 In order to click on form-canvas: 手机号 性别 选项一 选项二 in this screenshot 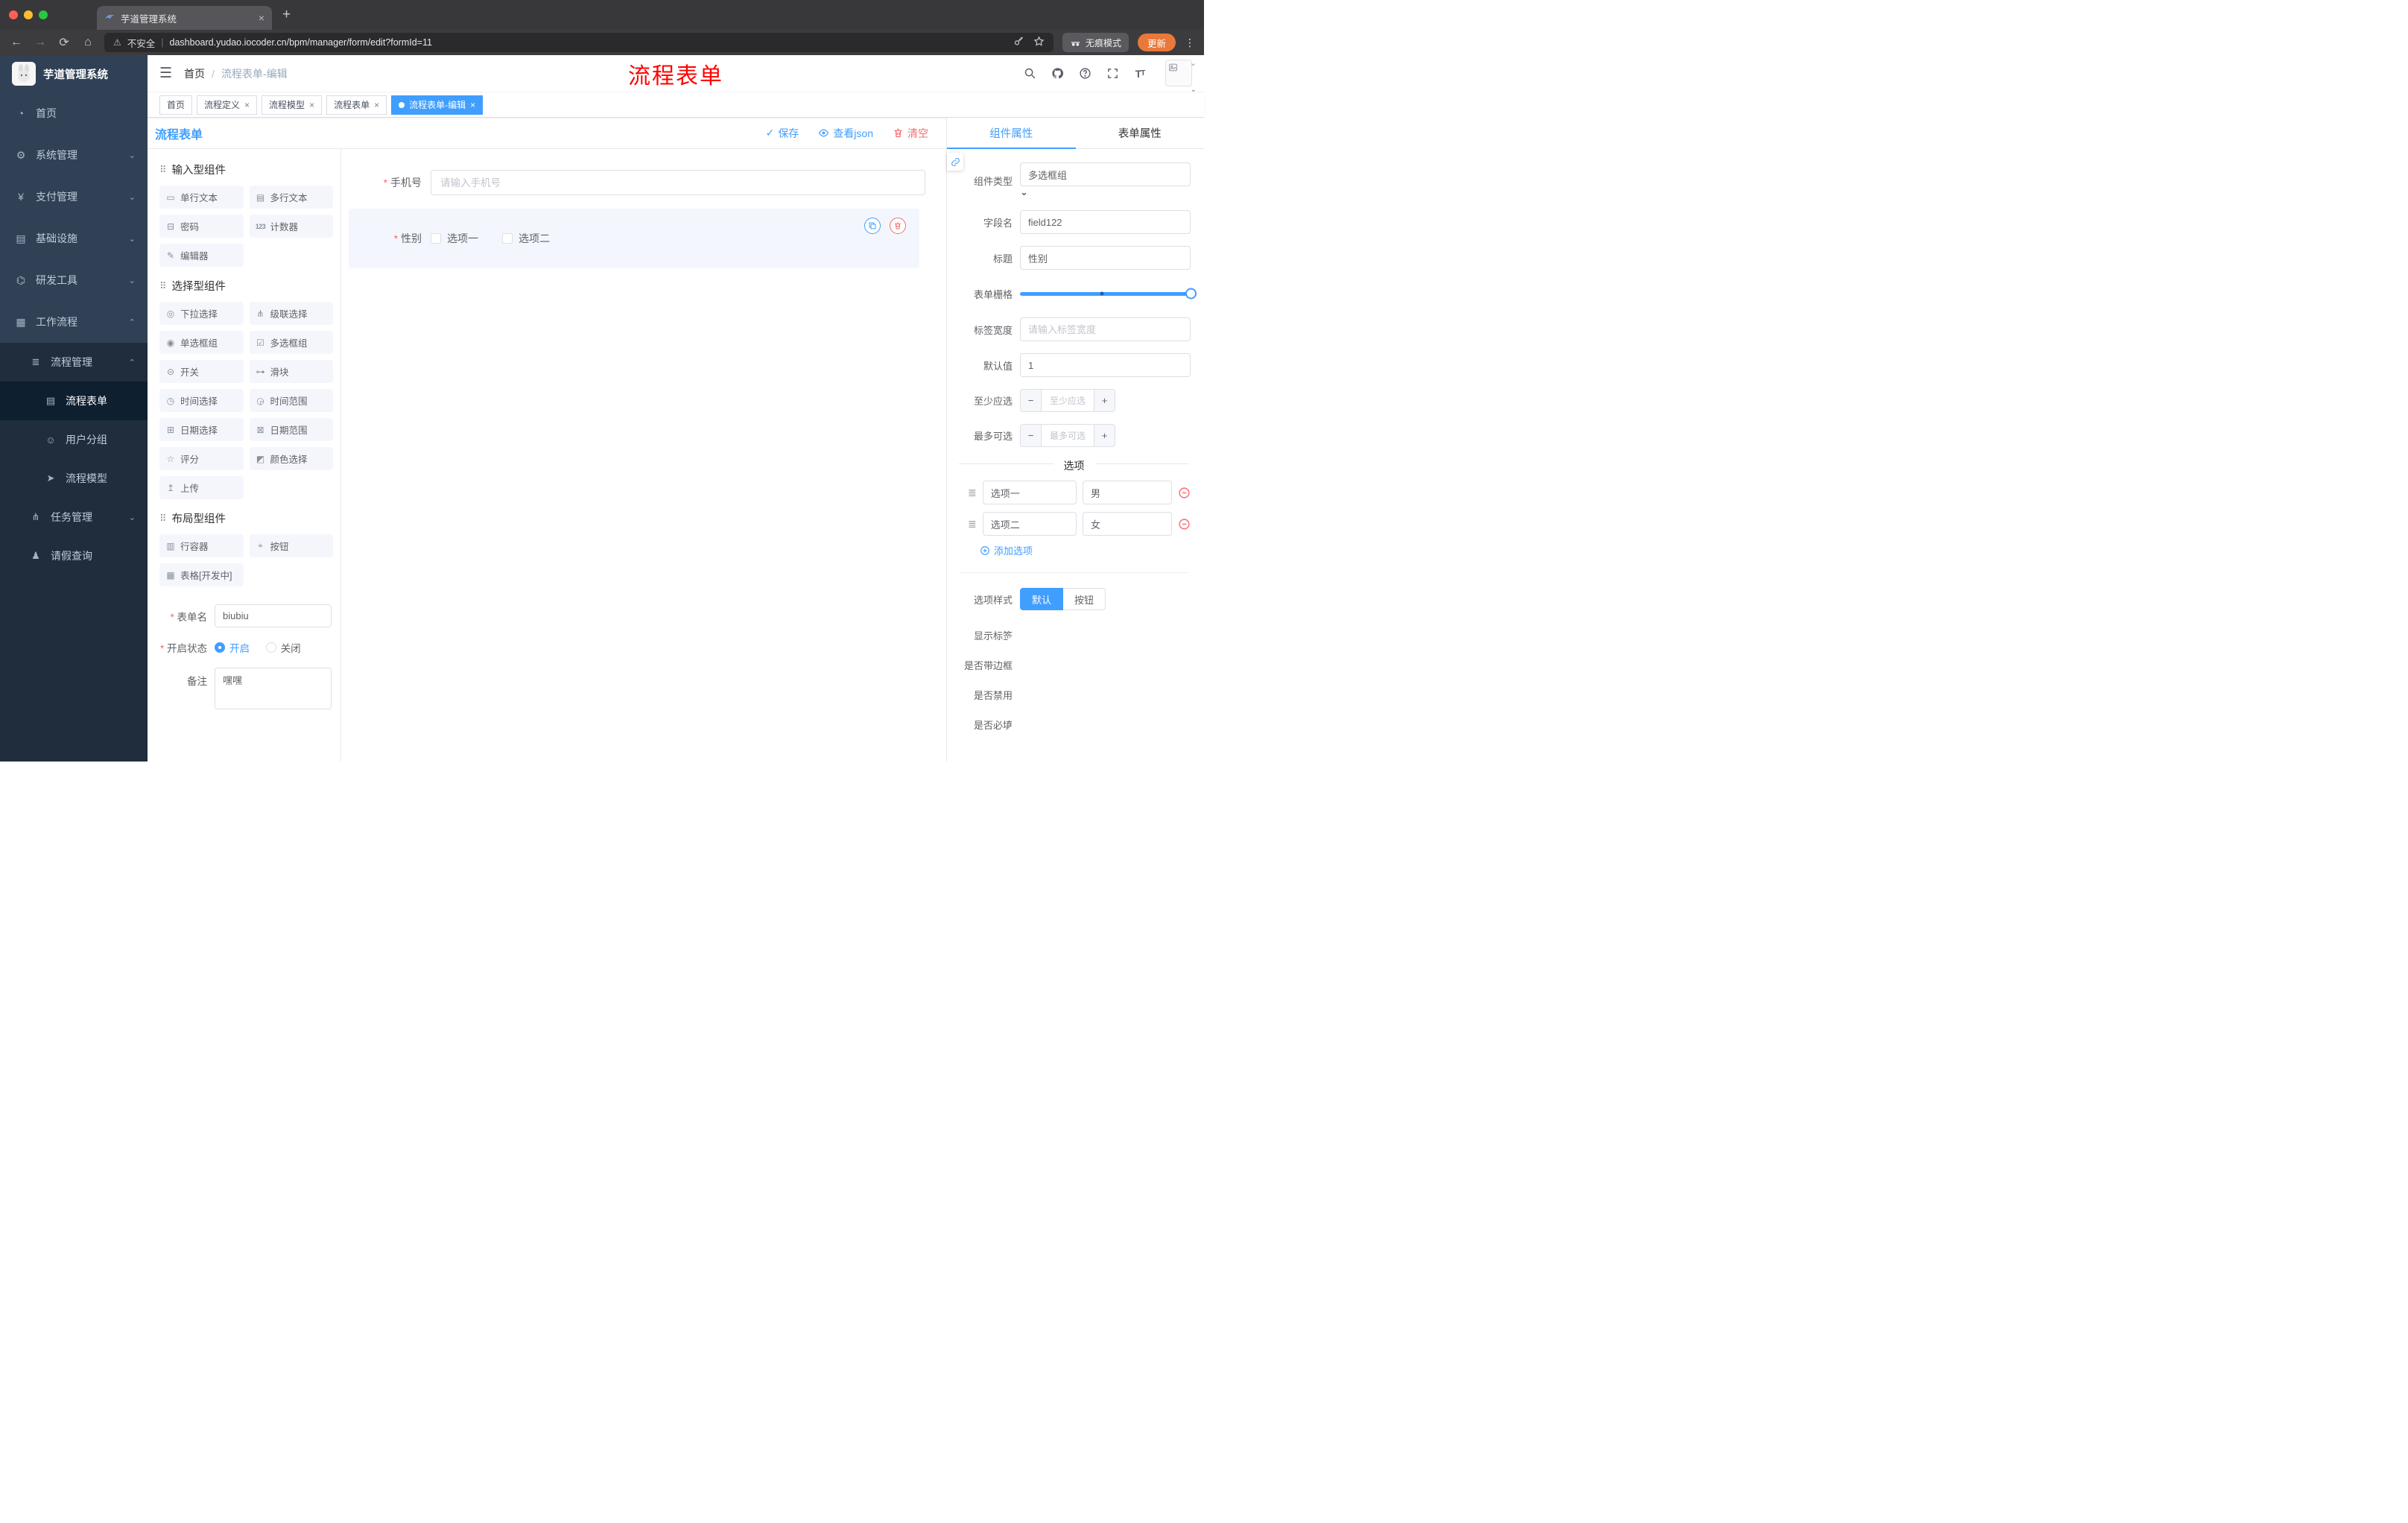, I will do `click(643, 456)`.